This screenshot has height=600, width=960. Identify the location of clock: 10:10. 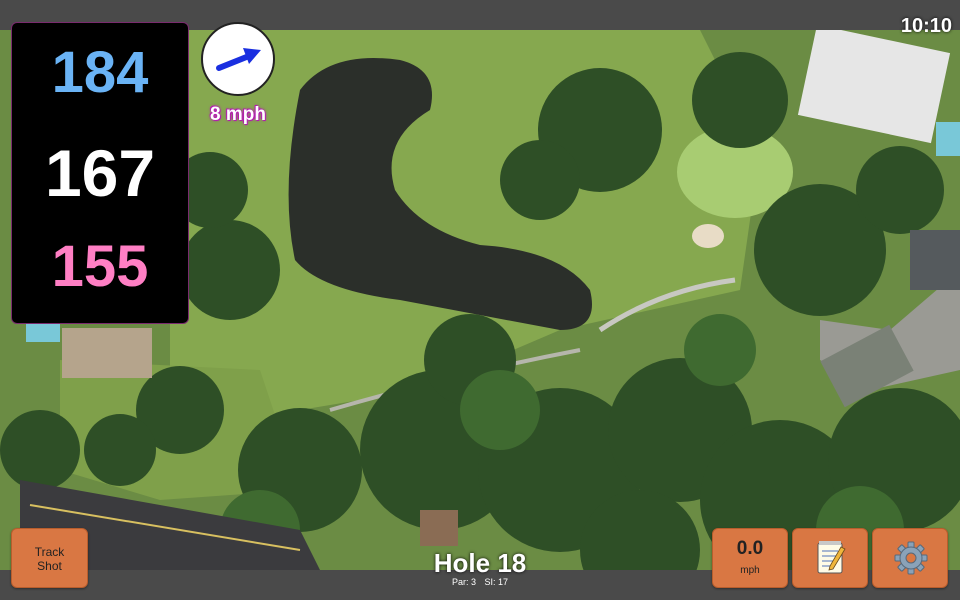
(926, 26).